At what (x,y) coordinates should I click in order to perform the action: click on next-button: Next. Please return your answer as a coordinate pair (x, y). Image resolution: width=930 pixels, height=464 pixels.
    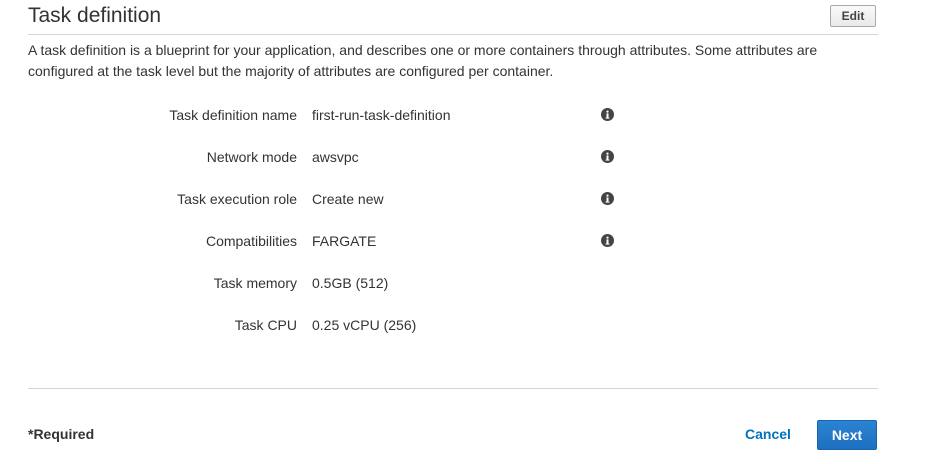
    Looking at the image, I should click on (847, 435).